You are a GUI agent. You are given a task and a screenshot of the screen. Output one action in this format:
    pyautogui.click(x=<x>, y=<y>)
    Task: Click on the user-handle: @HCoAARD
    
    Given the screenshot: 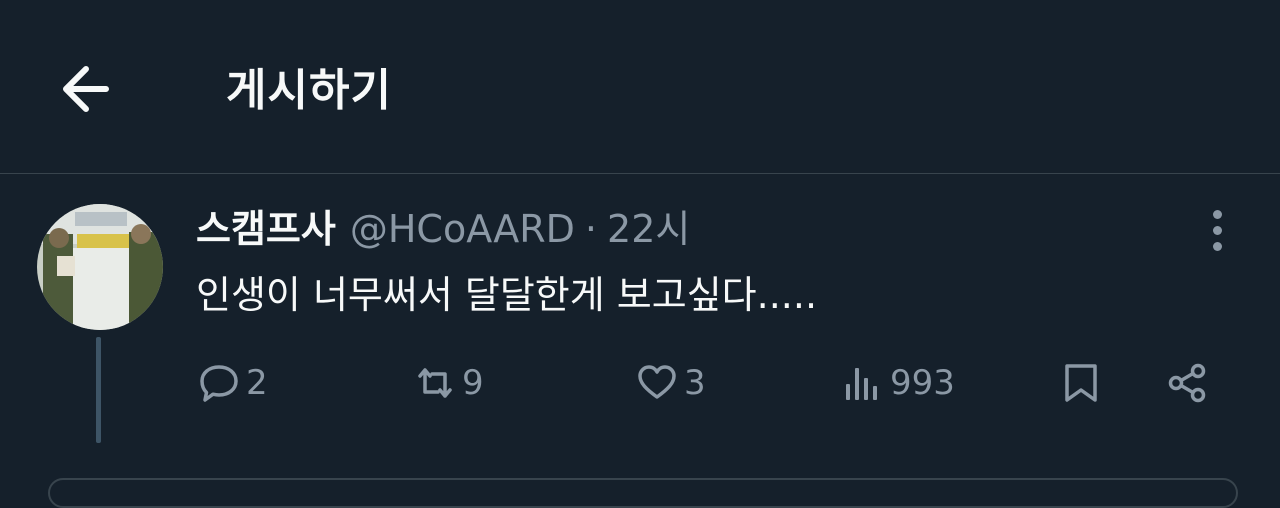 What is the action you would take?
    pyautogui.click(x=462, y=229)
    